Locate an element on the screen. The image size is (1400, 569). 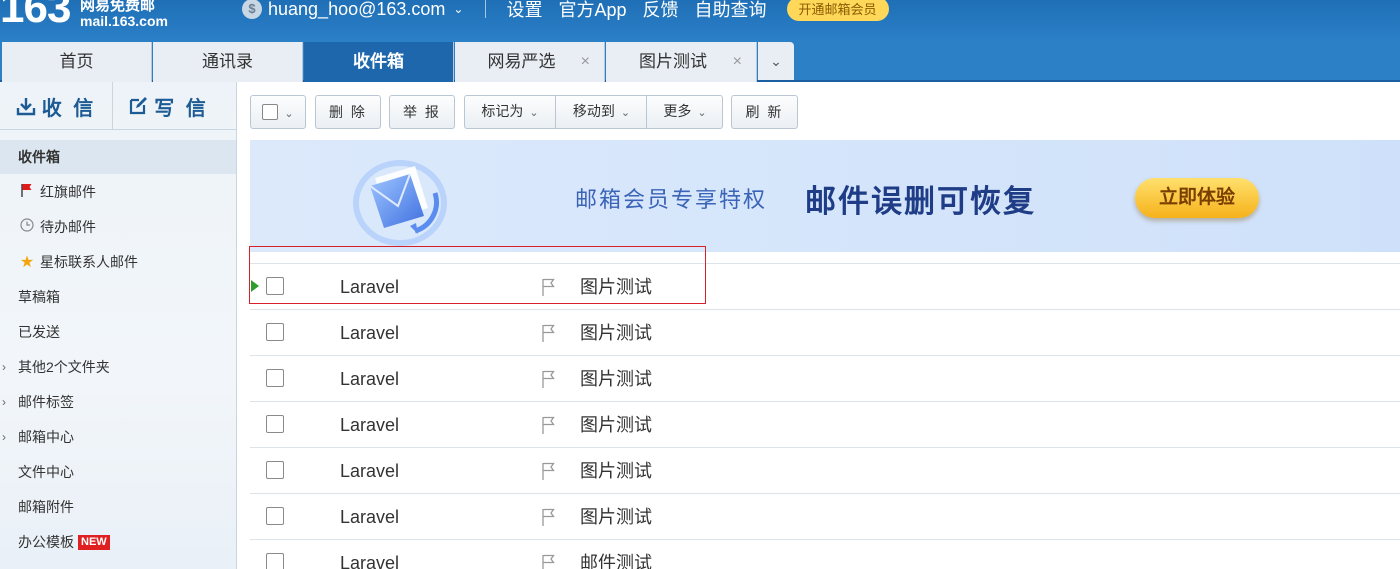
star-icon: ★ is located at coordinates (27, 262).